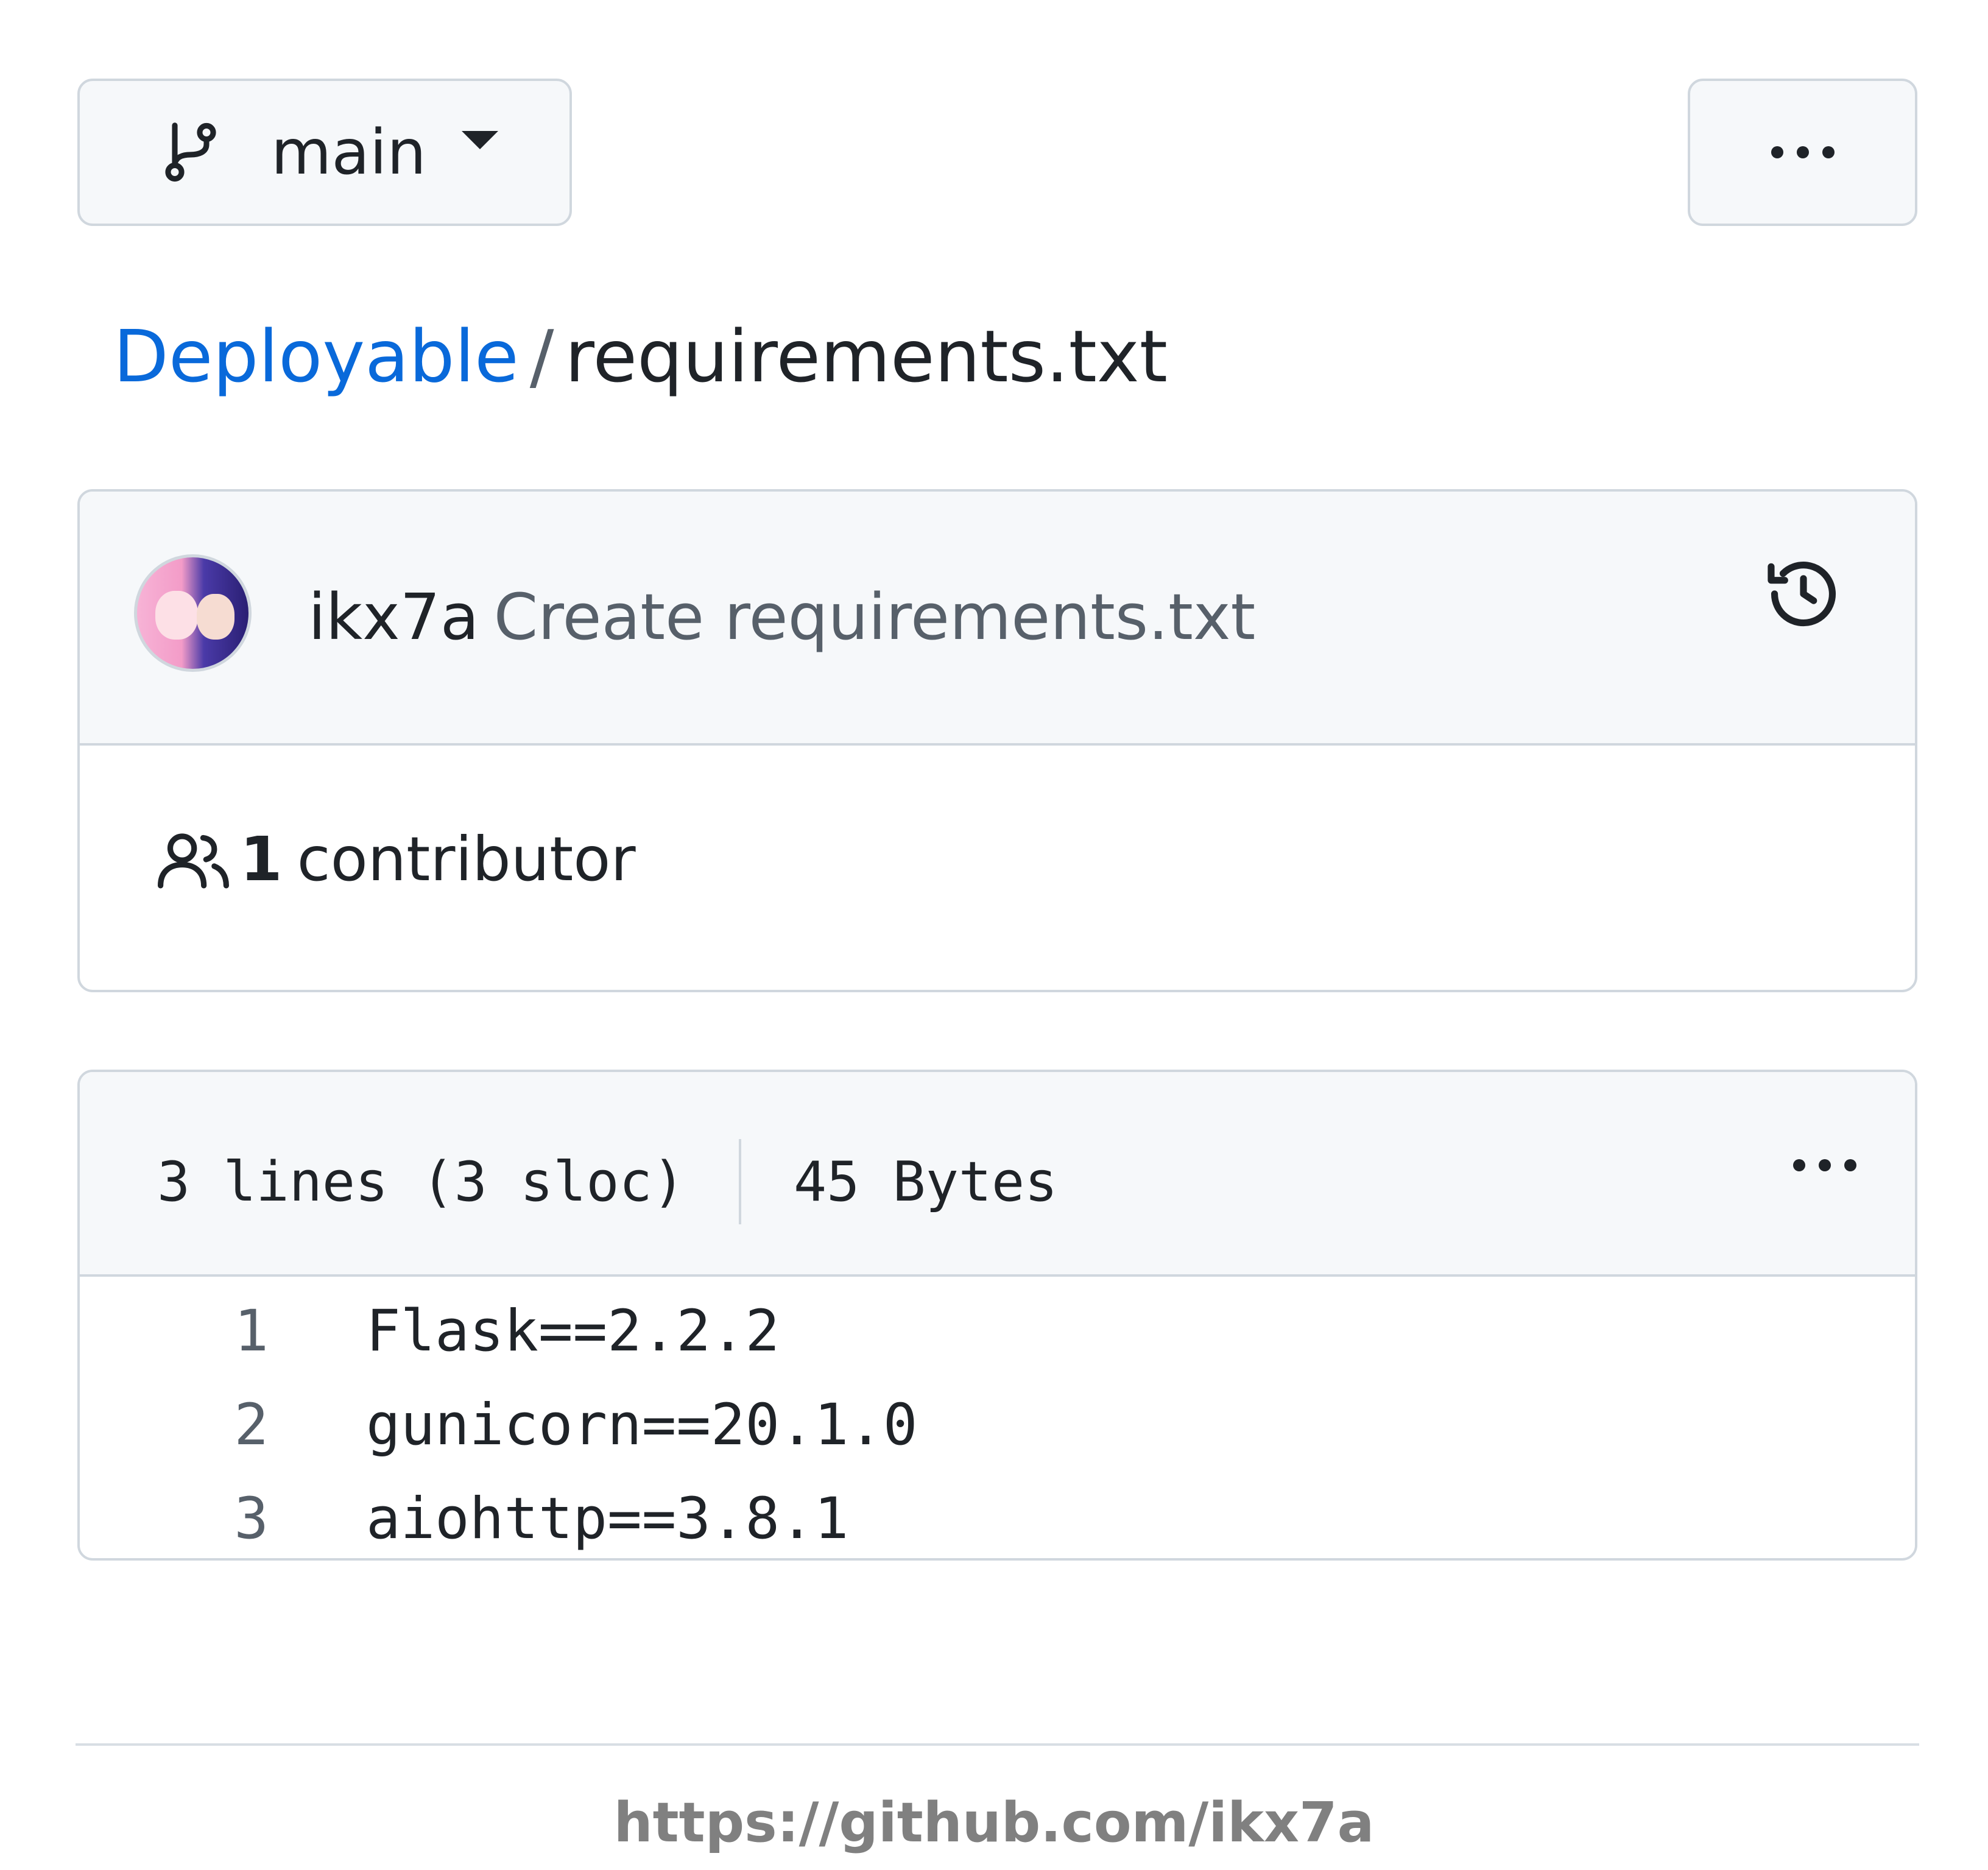 The width and height of the screenshot is (1988, 1870). Describe the element at coordinates (739, 1181) in the screenshot. I see `meta-divider` at that location.